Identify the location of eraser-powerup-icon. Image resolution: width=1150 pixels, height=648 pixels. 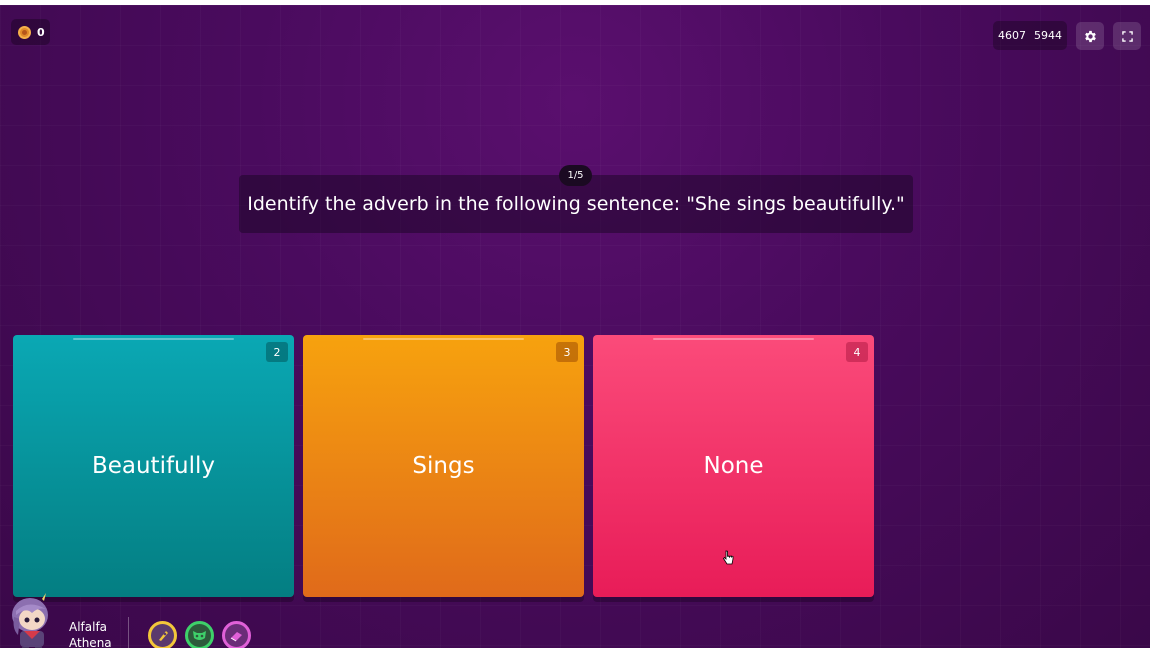
(236, 636).